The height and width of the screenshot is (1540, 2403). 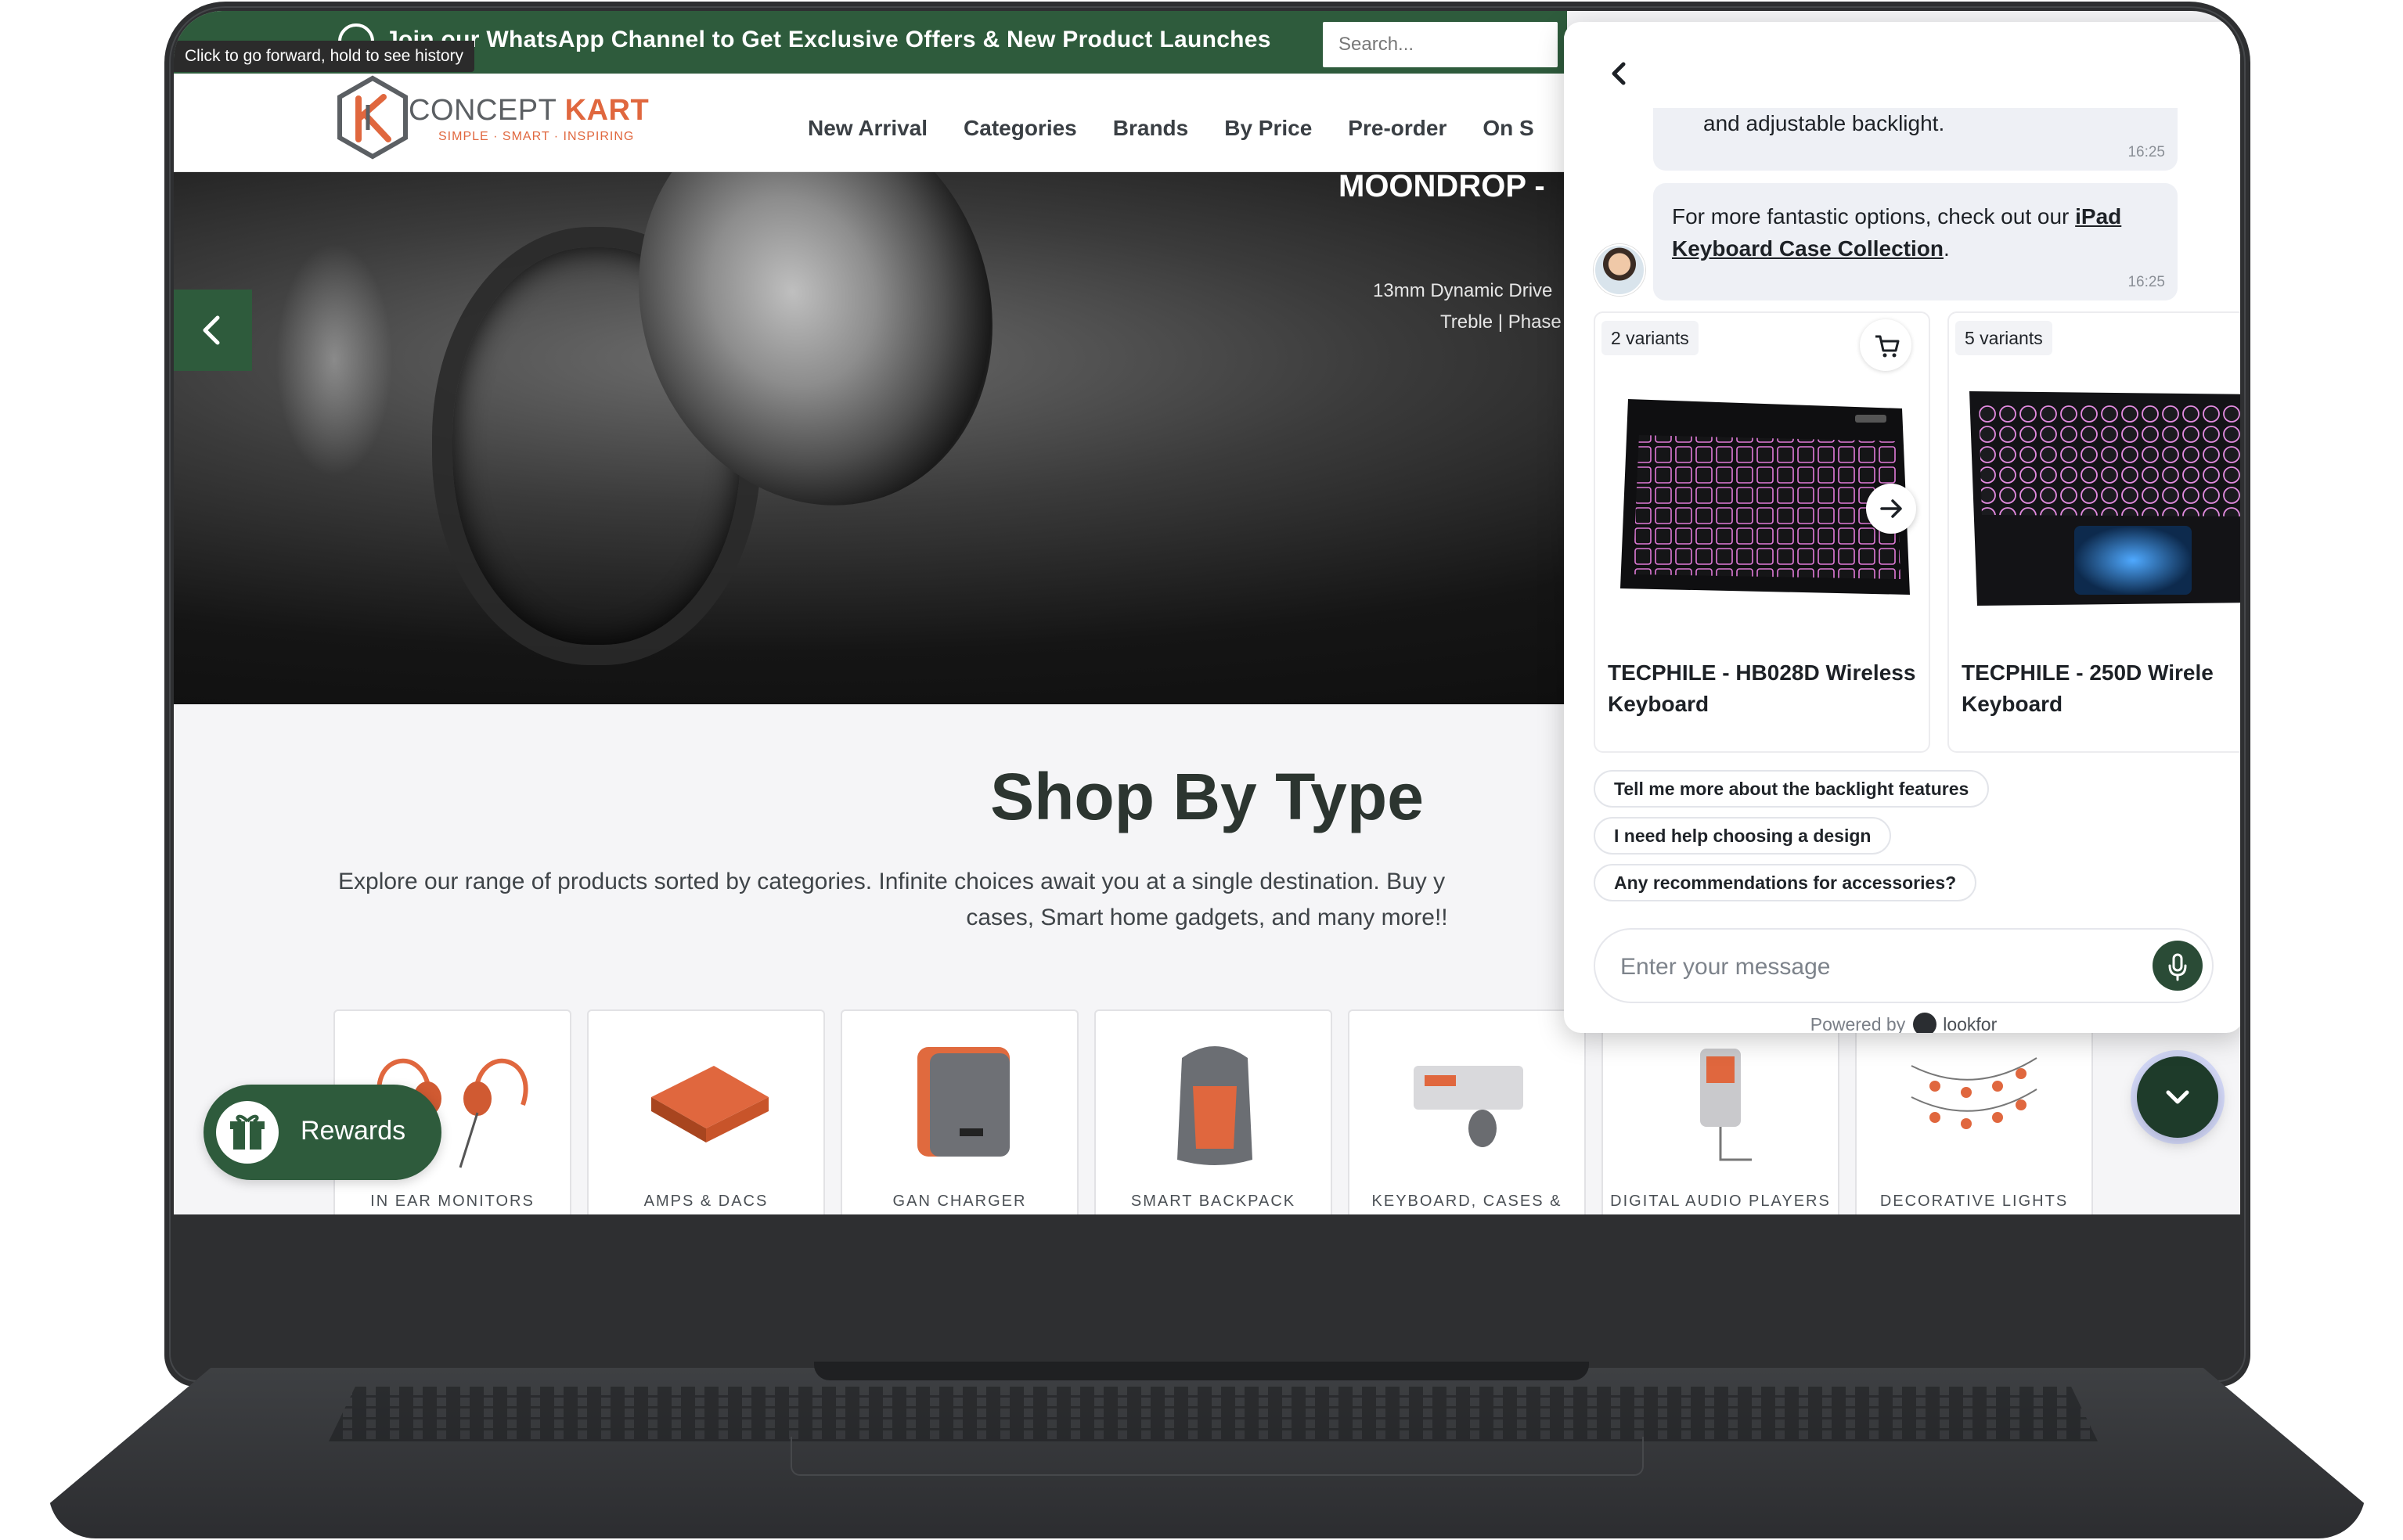 I want to click on suggestion-chip-design: I need help choosing a design, so click(x=1743, y=836).